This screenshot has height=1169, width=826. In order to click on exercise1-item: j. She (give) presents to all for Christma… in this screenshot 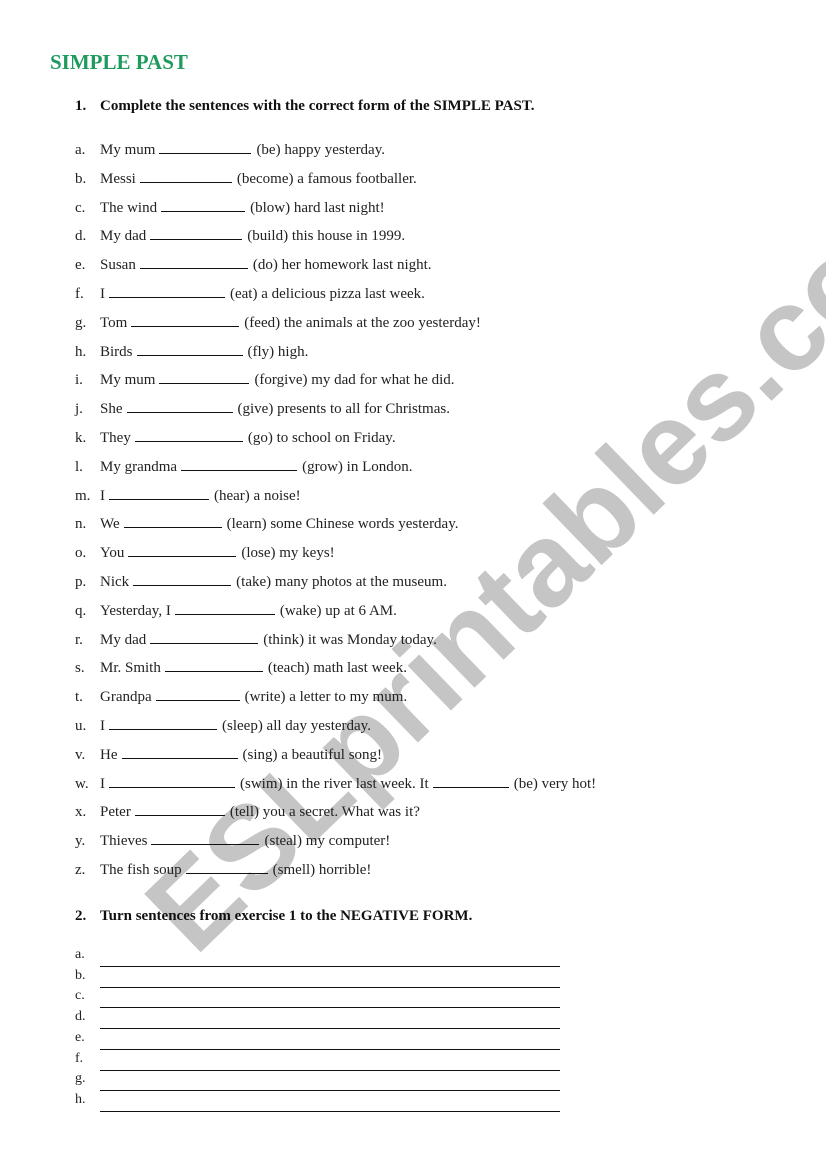, I will do `click(262, 408)`.